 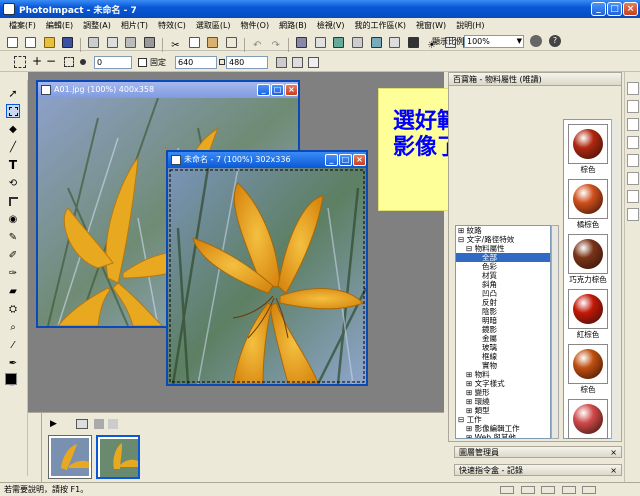 I want to click on selection-tool-icon-active, so click(x=13, y=111).